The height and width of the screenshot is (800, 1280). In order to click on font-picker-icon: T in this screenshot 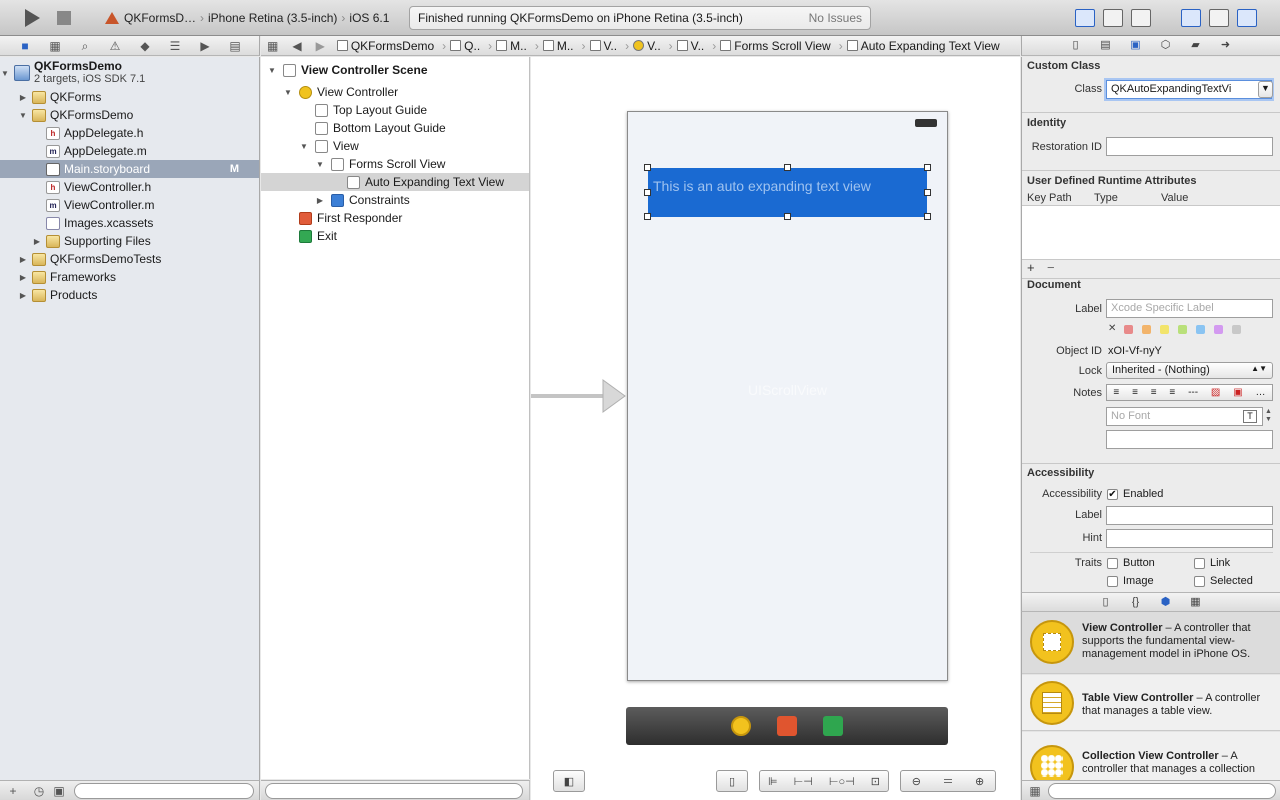, I will do `click(1250, 416)`.